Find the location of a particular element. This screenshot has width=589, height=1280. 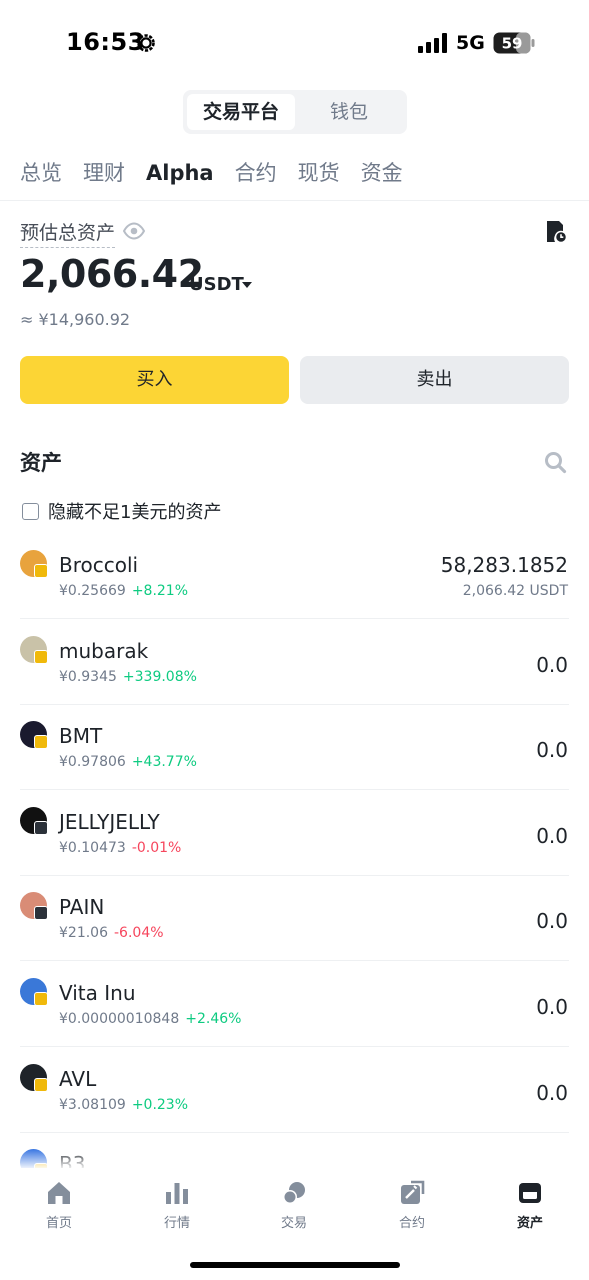

coin-change: +2.46% is located at coordinates (213, 1019).